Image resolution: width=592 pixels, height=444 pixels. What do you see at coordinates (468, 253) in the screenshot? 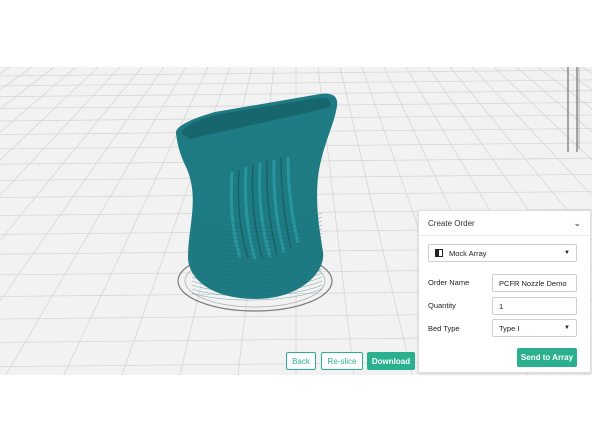
I see `printer-select-value: Mock Array` at bounding box center [468, 253].